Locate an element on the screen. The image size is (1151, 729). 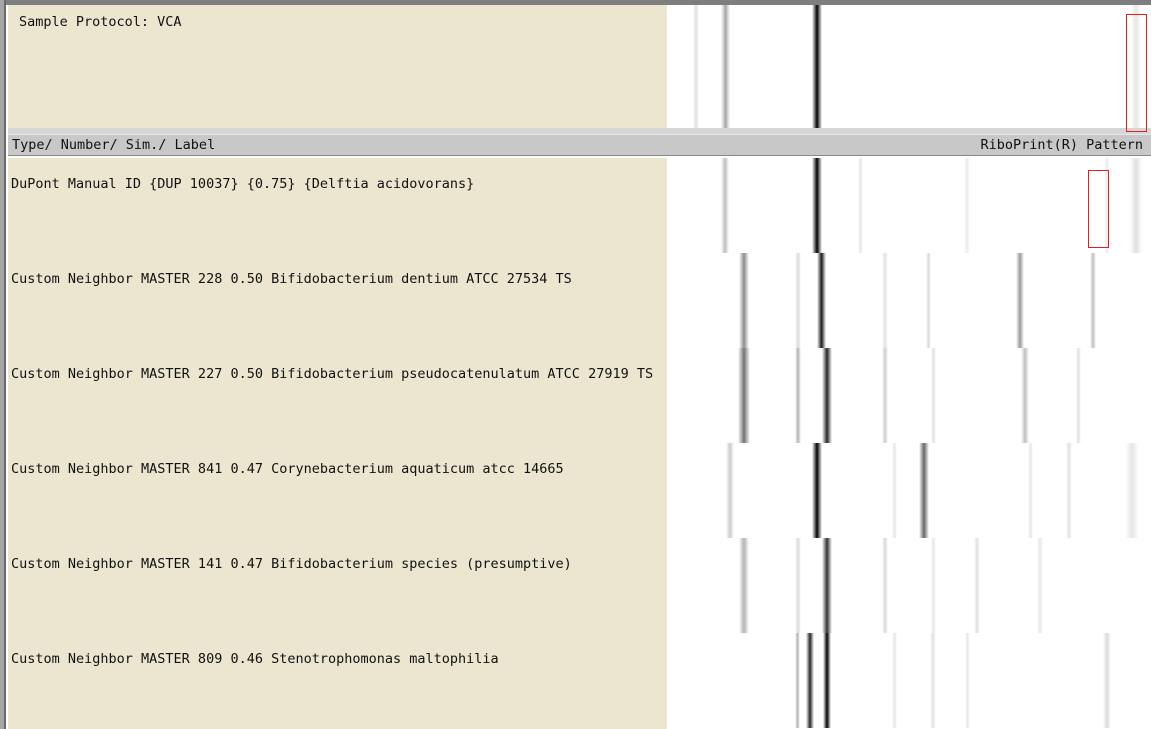
sample-label-area: Sample Protocol: VCA is located at coordinates (337, 66).